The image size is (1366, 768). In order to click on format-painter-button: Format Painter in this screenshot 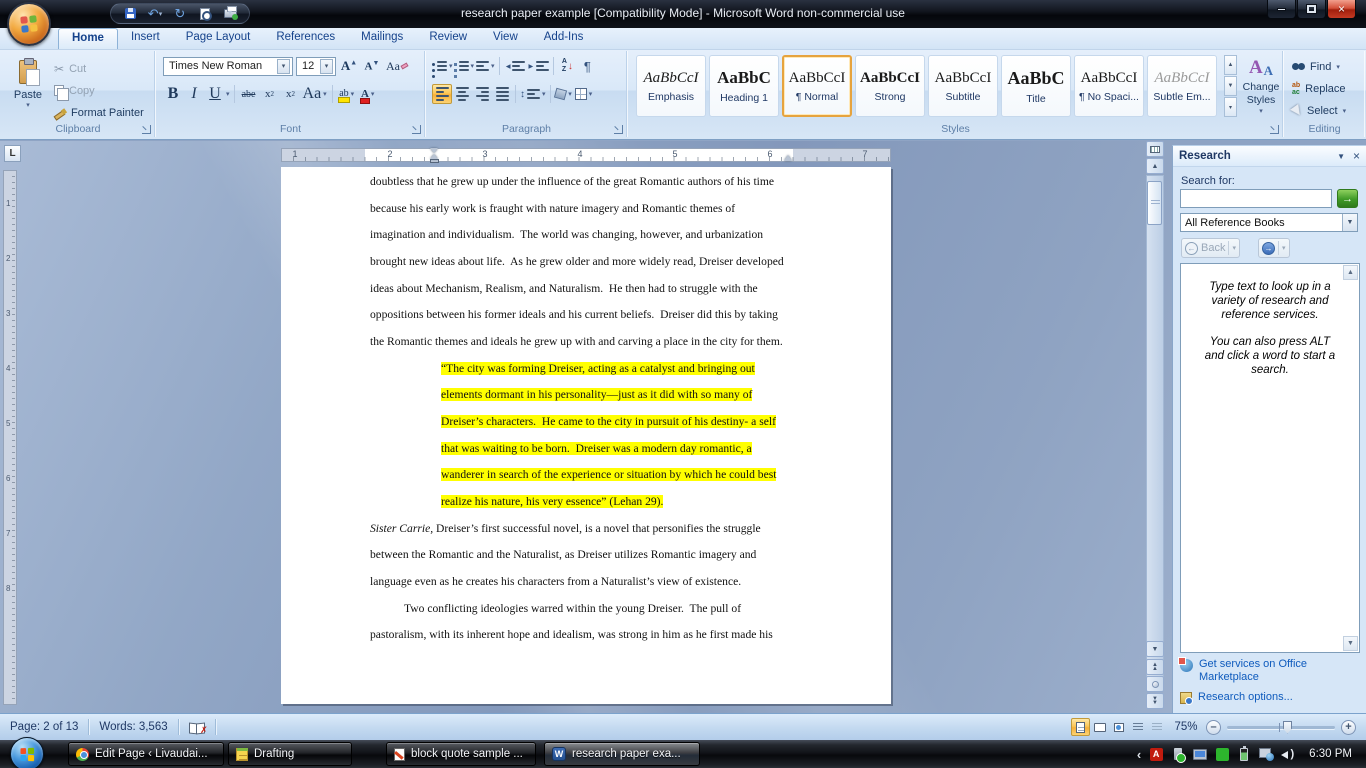, I will do `click(99, 112)`.